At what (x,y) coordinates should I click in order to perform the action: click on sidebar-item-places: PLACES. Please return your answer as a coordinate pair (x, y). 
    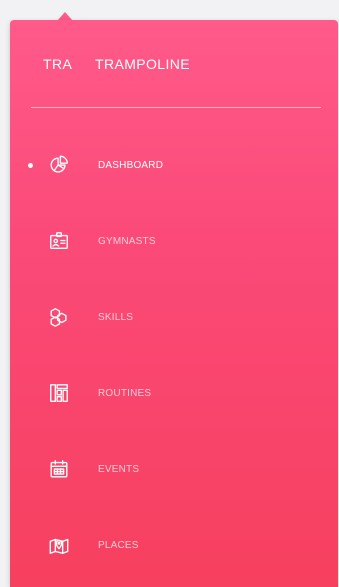
    Looking at the image, I should click on (174, 545).